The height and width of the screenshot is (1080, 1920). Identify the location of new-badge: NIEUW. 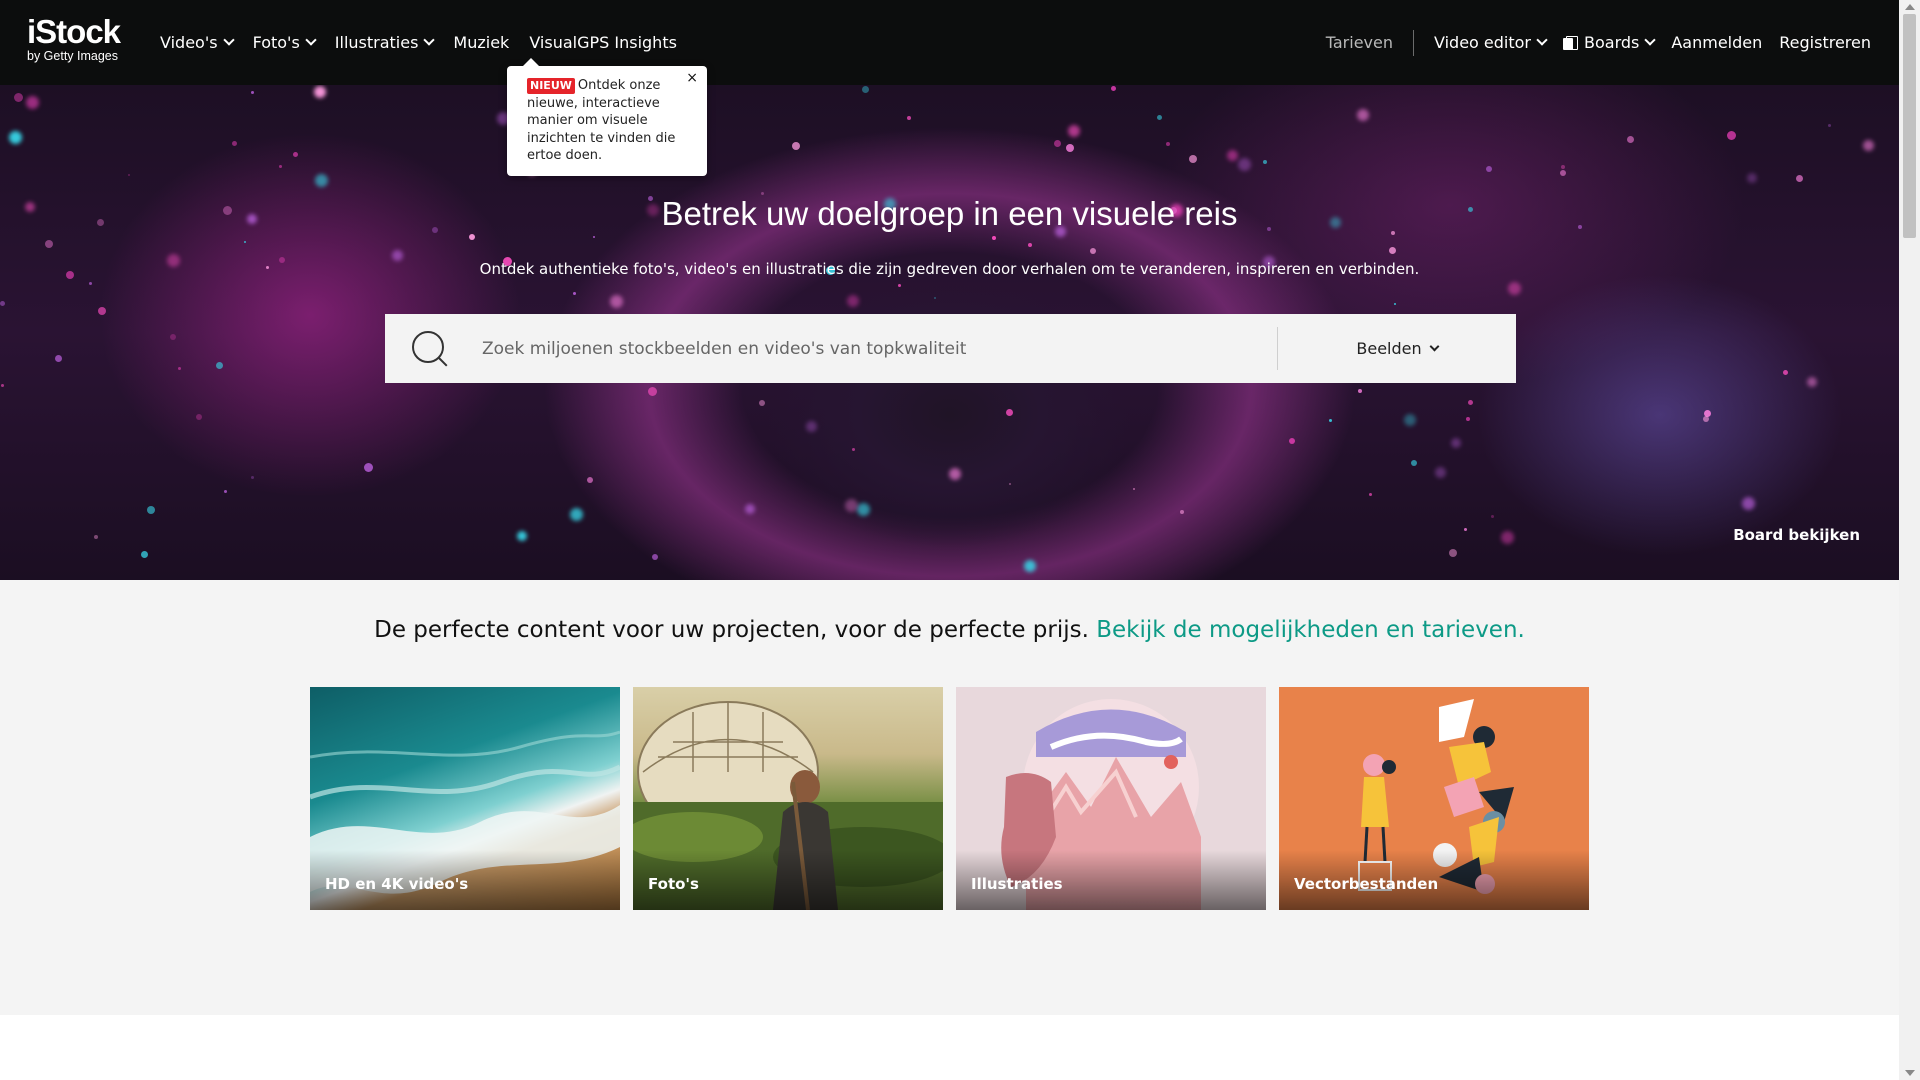
(551, 86).